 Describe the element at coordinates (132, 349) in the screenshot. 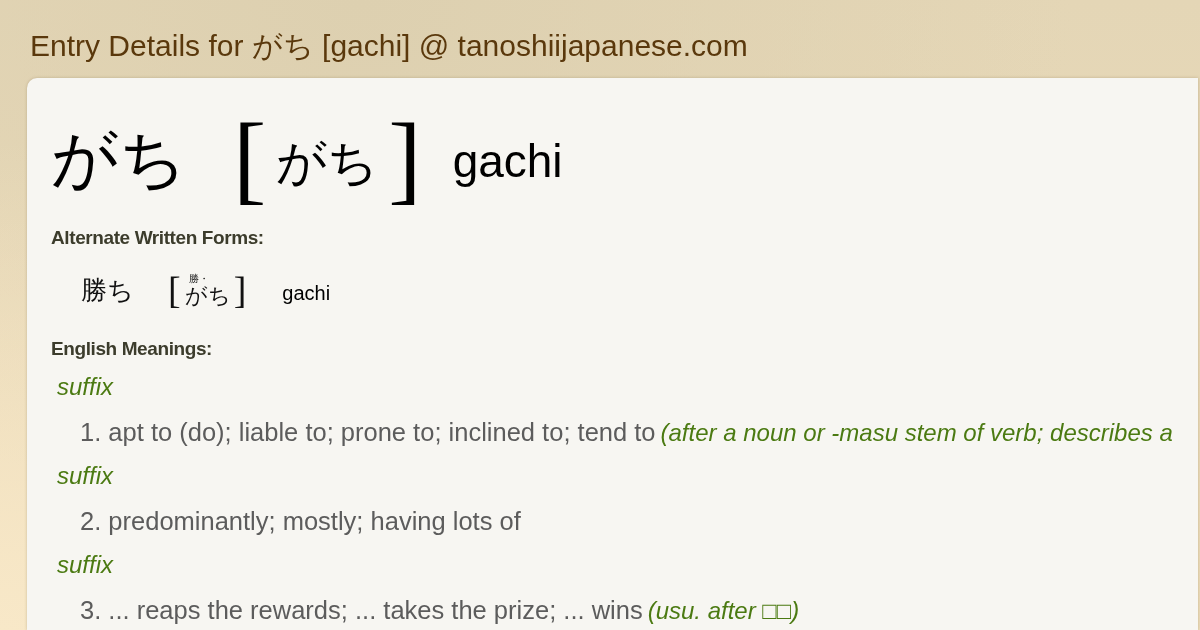

I see `section-label: English Meanings:` at that location.